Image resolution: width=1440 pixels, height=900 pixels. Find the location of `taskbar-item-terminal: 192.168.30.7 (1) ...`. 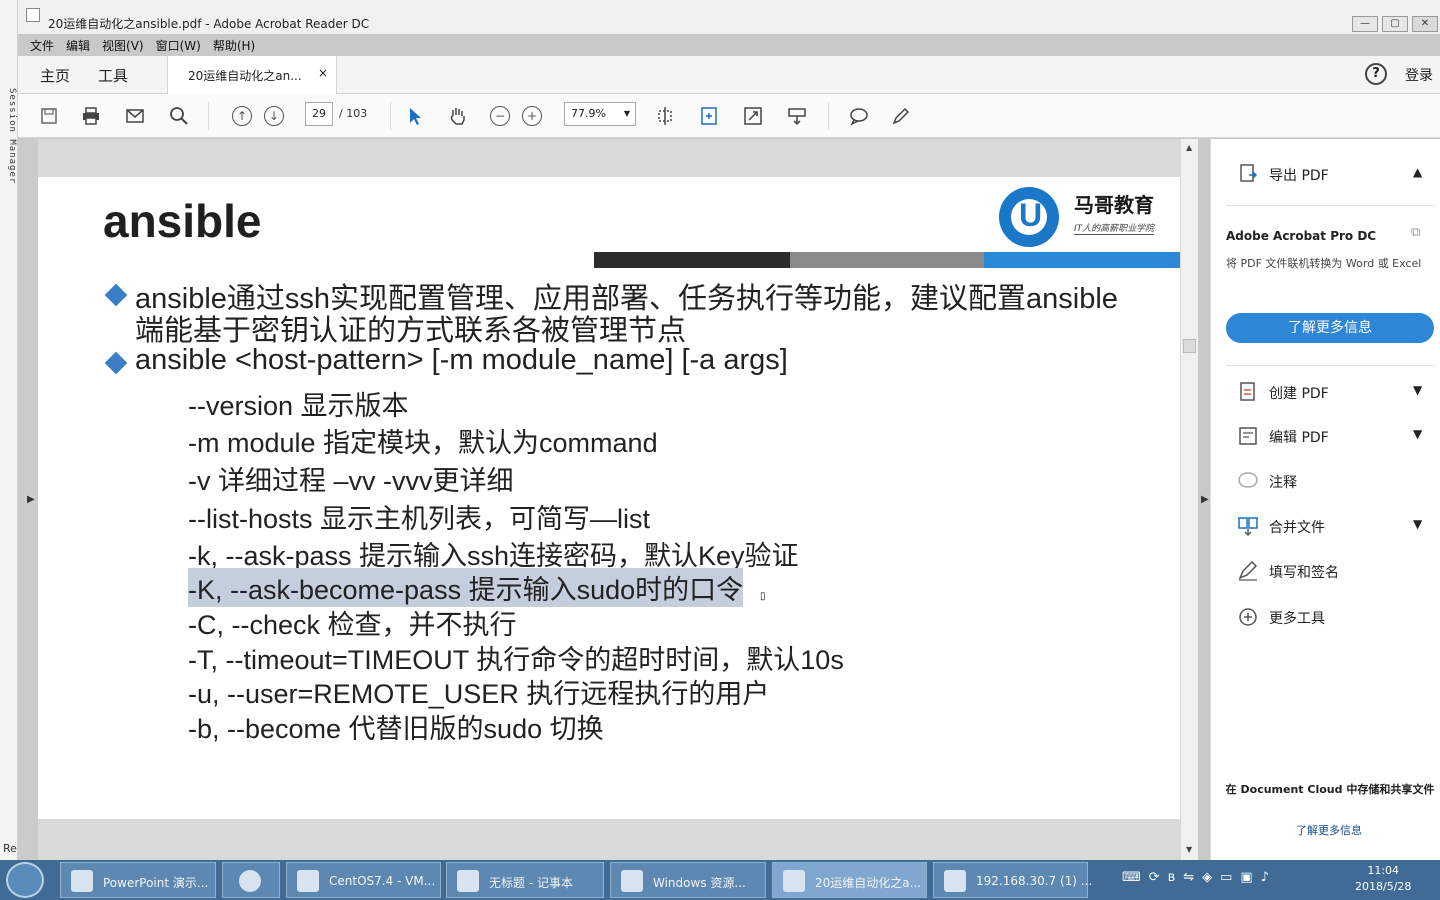

taskbar-item-terminal: 192.168.30.7 (1) ... is located at coordinates (1012, 880).